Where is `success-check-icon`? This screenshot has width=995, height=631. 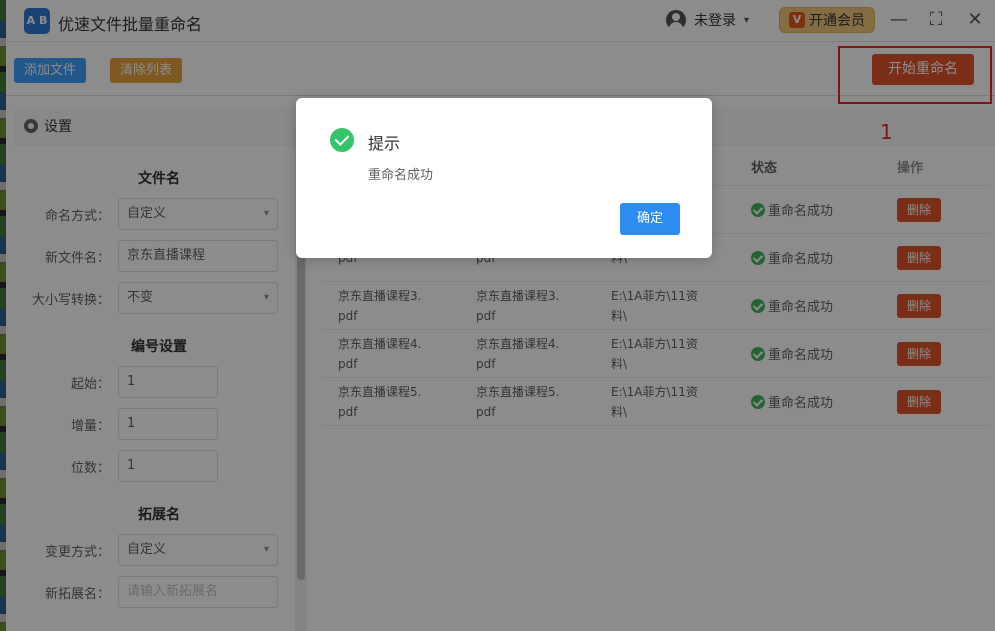
success-check-icon is located at coordinates (342, 140).